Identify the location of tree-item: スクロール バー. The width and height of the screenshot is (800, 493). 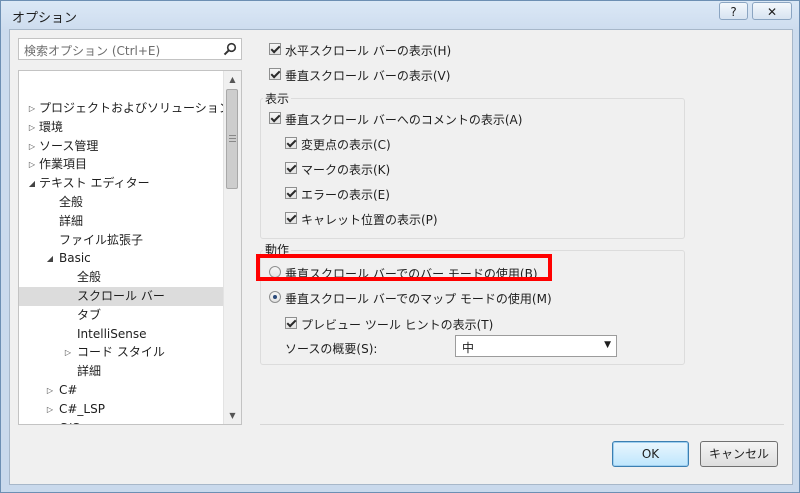
(121, 296).